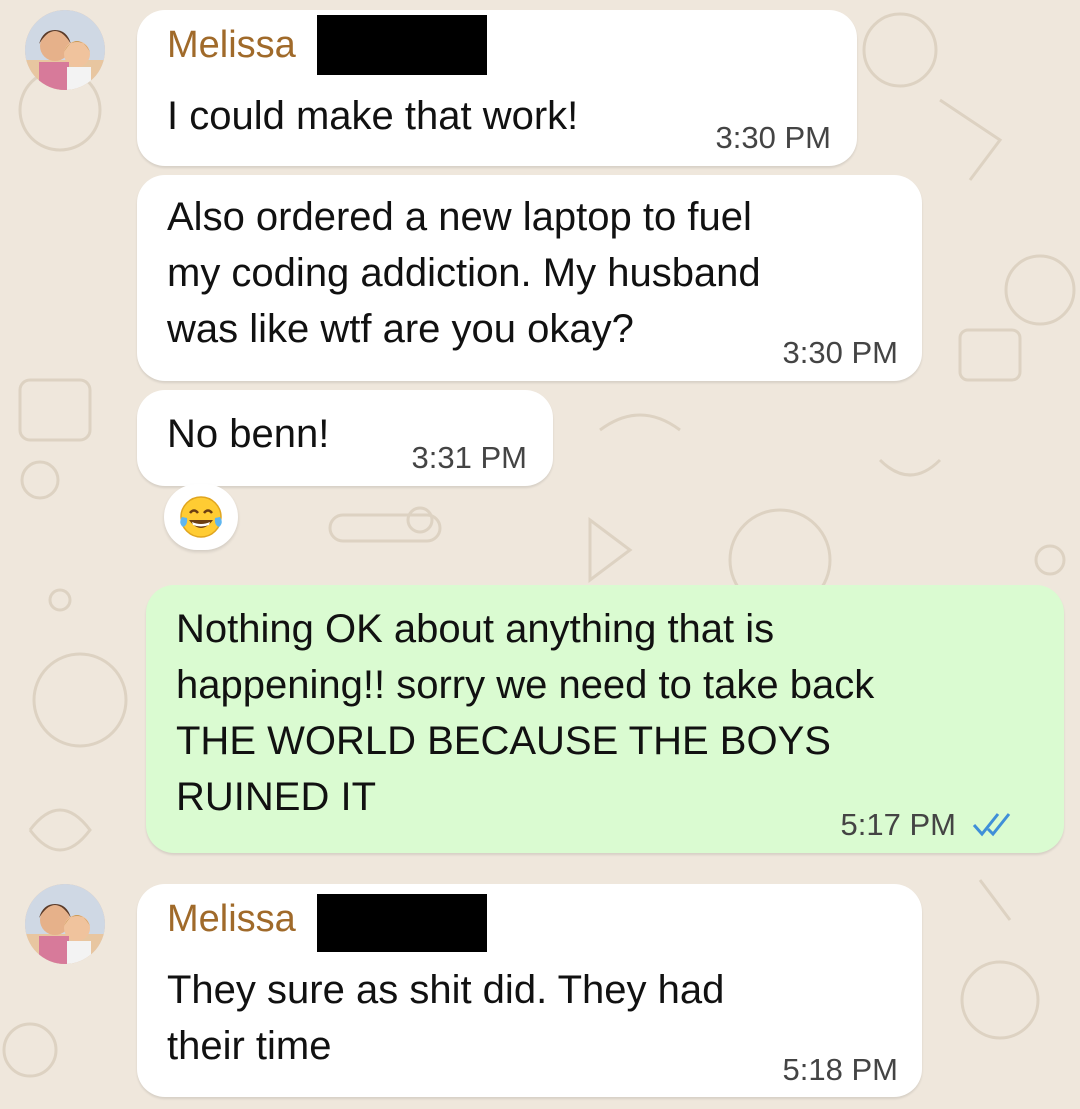 The width and height of the screenshot is (1080, 1109). Describe the element at coordinates (991, 825) in the screenshot. I see `read-double-check-icon` at that location.